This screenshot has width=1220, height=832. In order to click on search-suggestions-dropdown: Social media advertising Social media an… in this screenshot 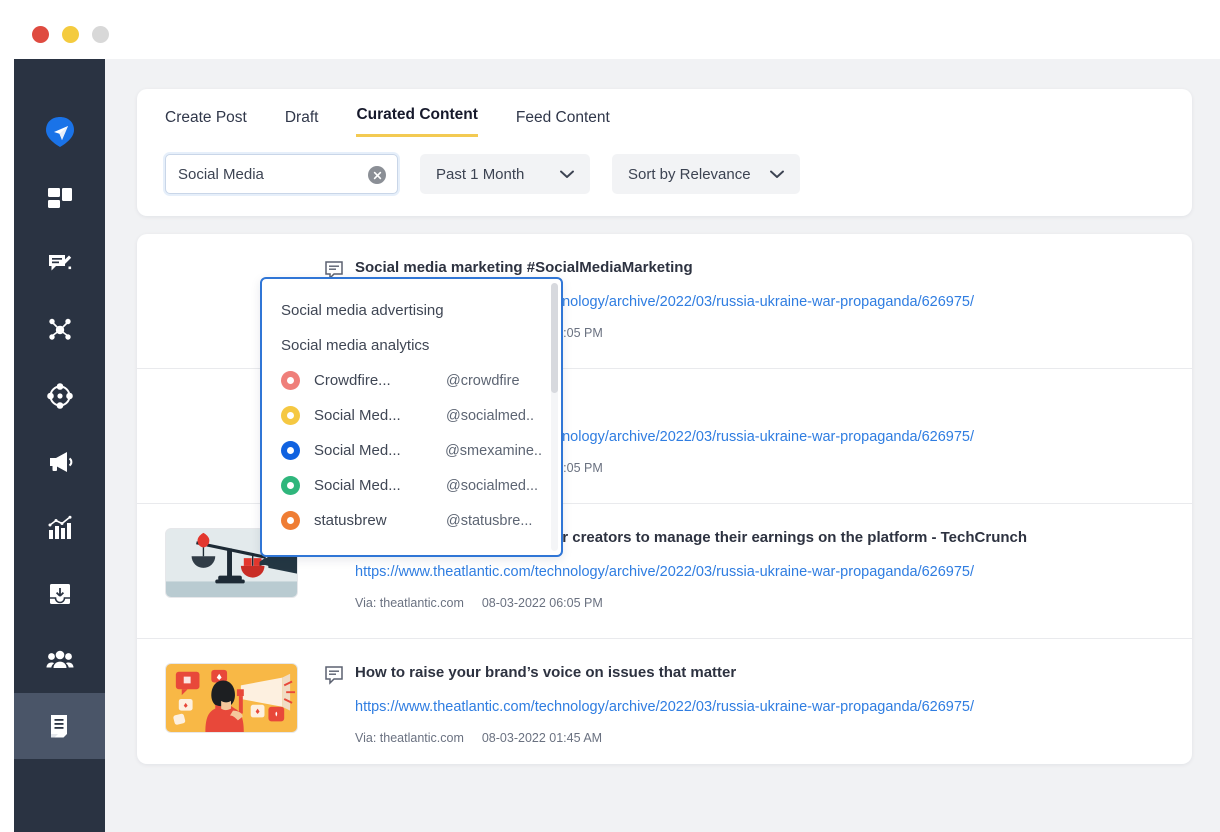, I will do `click(411, 417)`.